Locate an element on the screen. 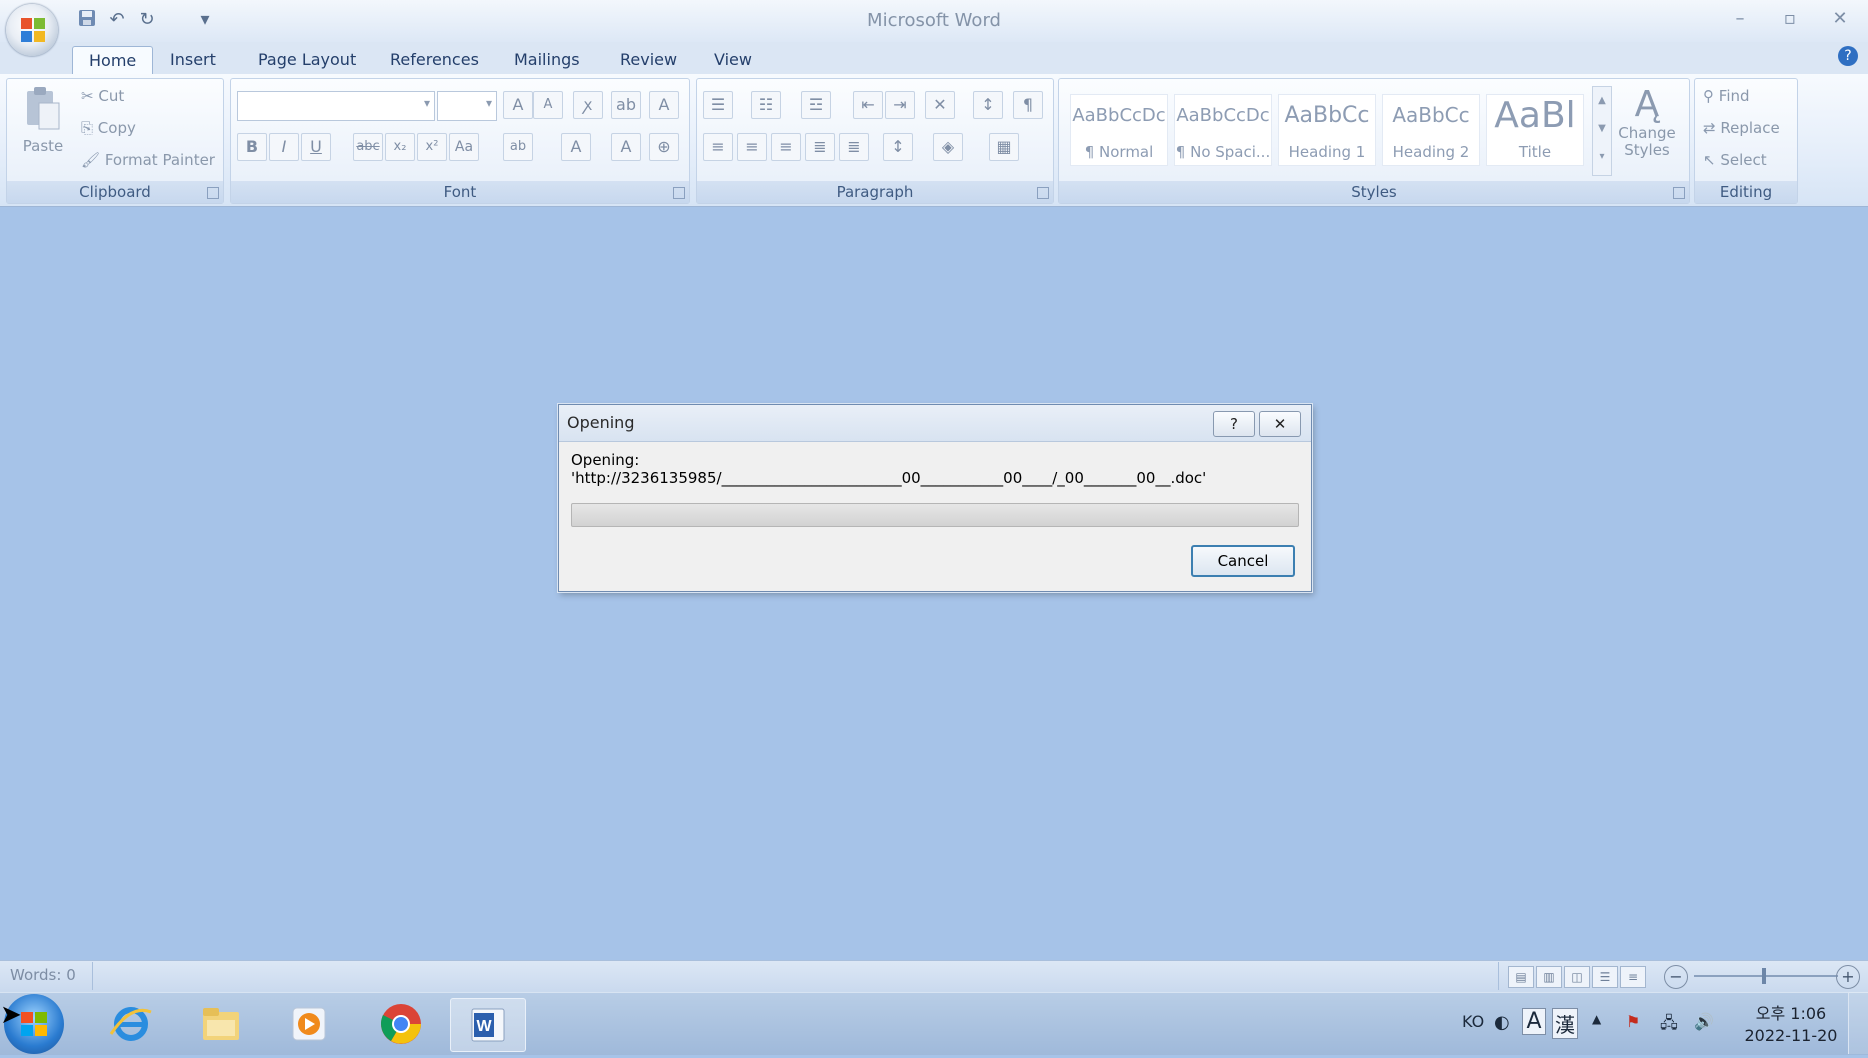 The height and width of the screenshot is (1058, 1868). strikethrough-button: abc is located at coordinates (368, 147).